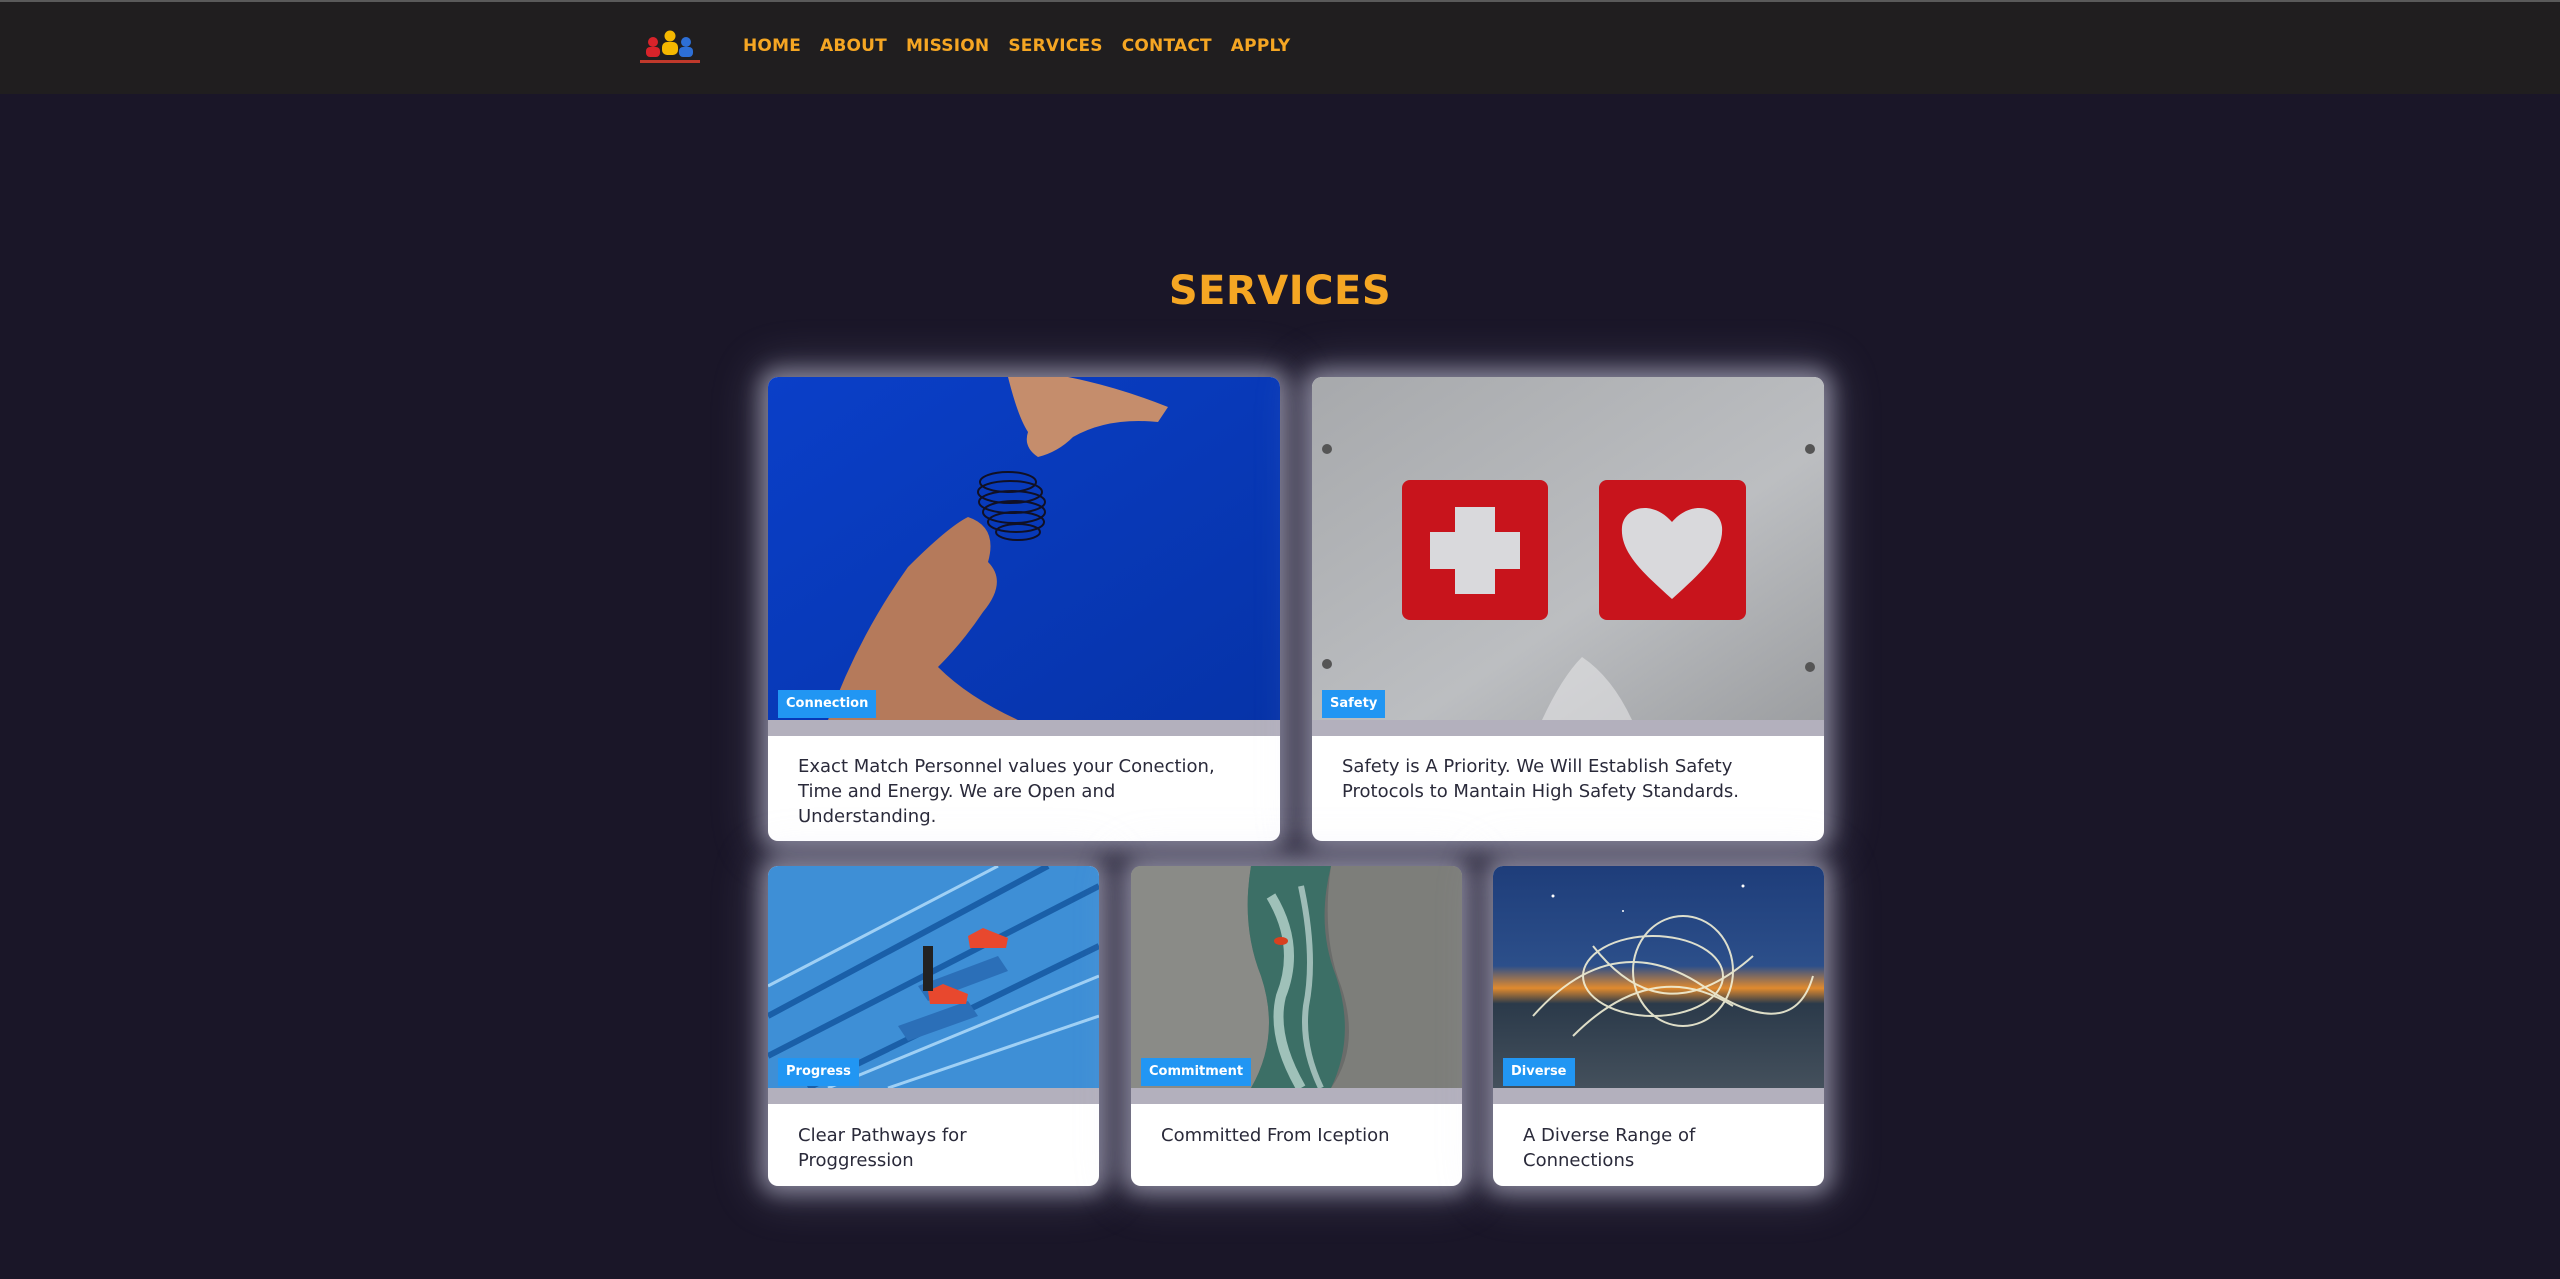 The height and width of the screenshot is (1279, 2560). I want to click on progress-description: Clear Pathways for Proggression, so click(882, 1148).